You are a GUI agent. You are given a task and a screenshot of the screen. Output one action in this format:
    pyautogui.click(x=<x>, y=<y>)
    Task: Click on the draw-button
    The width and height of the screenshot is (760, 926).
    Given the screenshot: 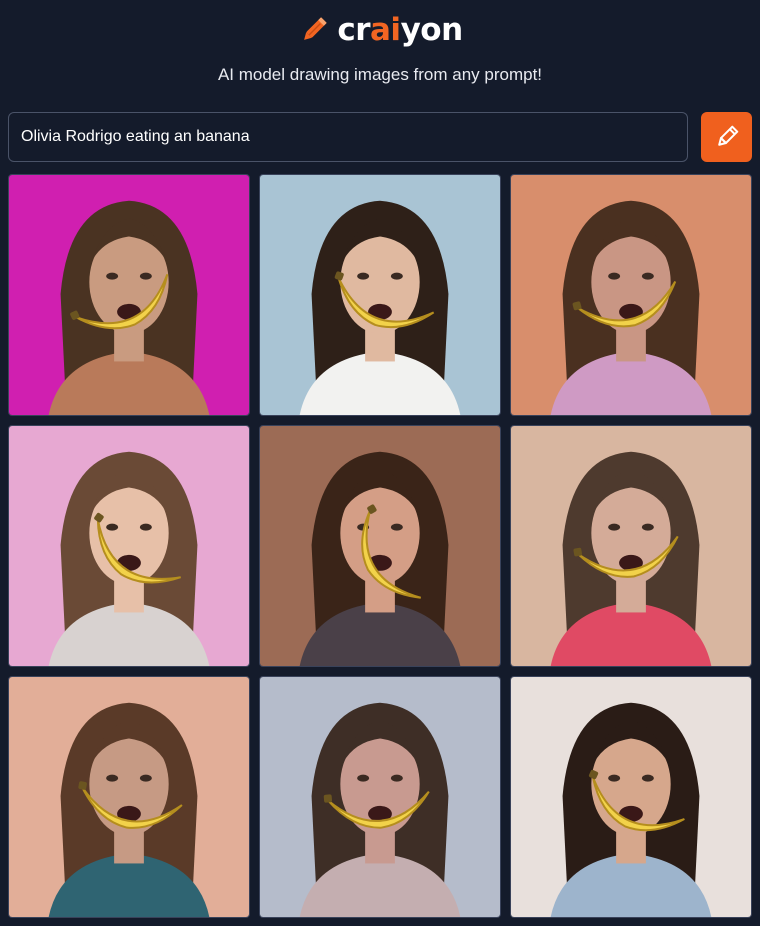 What is the action you would take?
    pyautogui.click(x=726, y=137)
    